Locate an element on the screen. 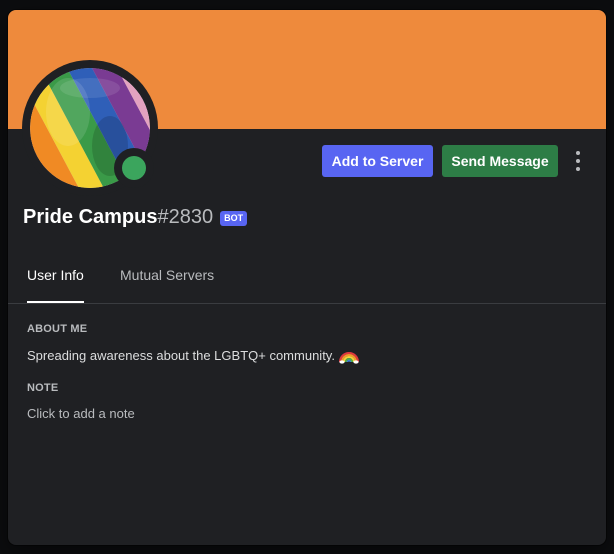 This screenshot has width=614, height=554. tab-mutual-servers: Mutual Servers is located at coordinates (167, 280).